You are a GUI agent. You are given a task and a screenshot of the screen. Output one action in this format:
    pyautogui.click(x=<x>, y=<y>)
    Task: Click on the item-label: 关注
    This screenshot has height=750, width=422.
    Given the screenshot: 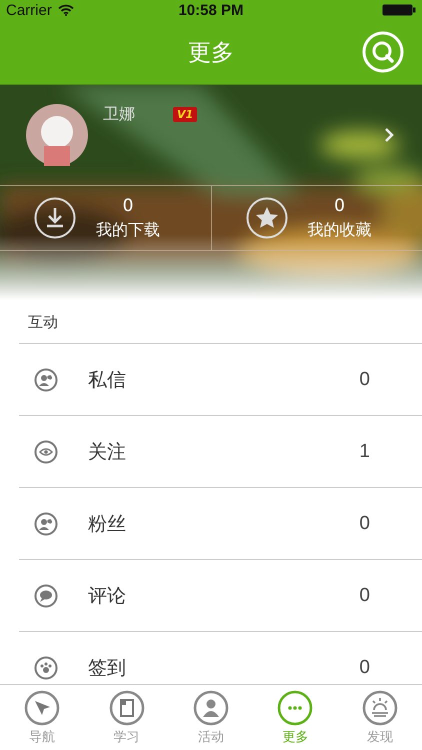 What is the action you would take?
    pyautogui.click(x=107, y=452)
    